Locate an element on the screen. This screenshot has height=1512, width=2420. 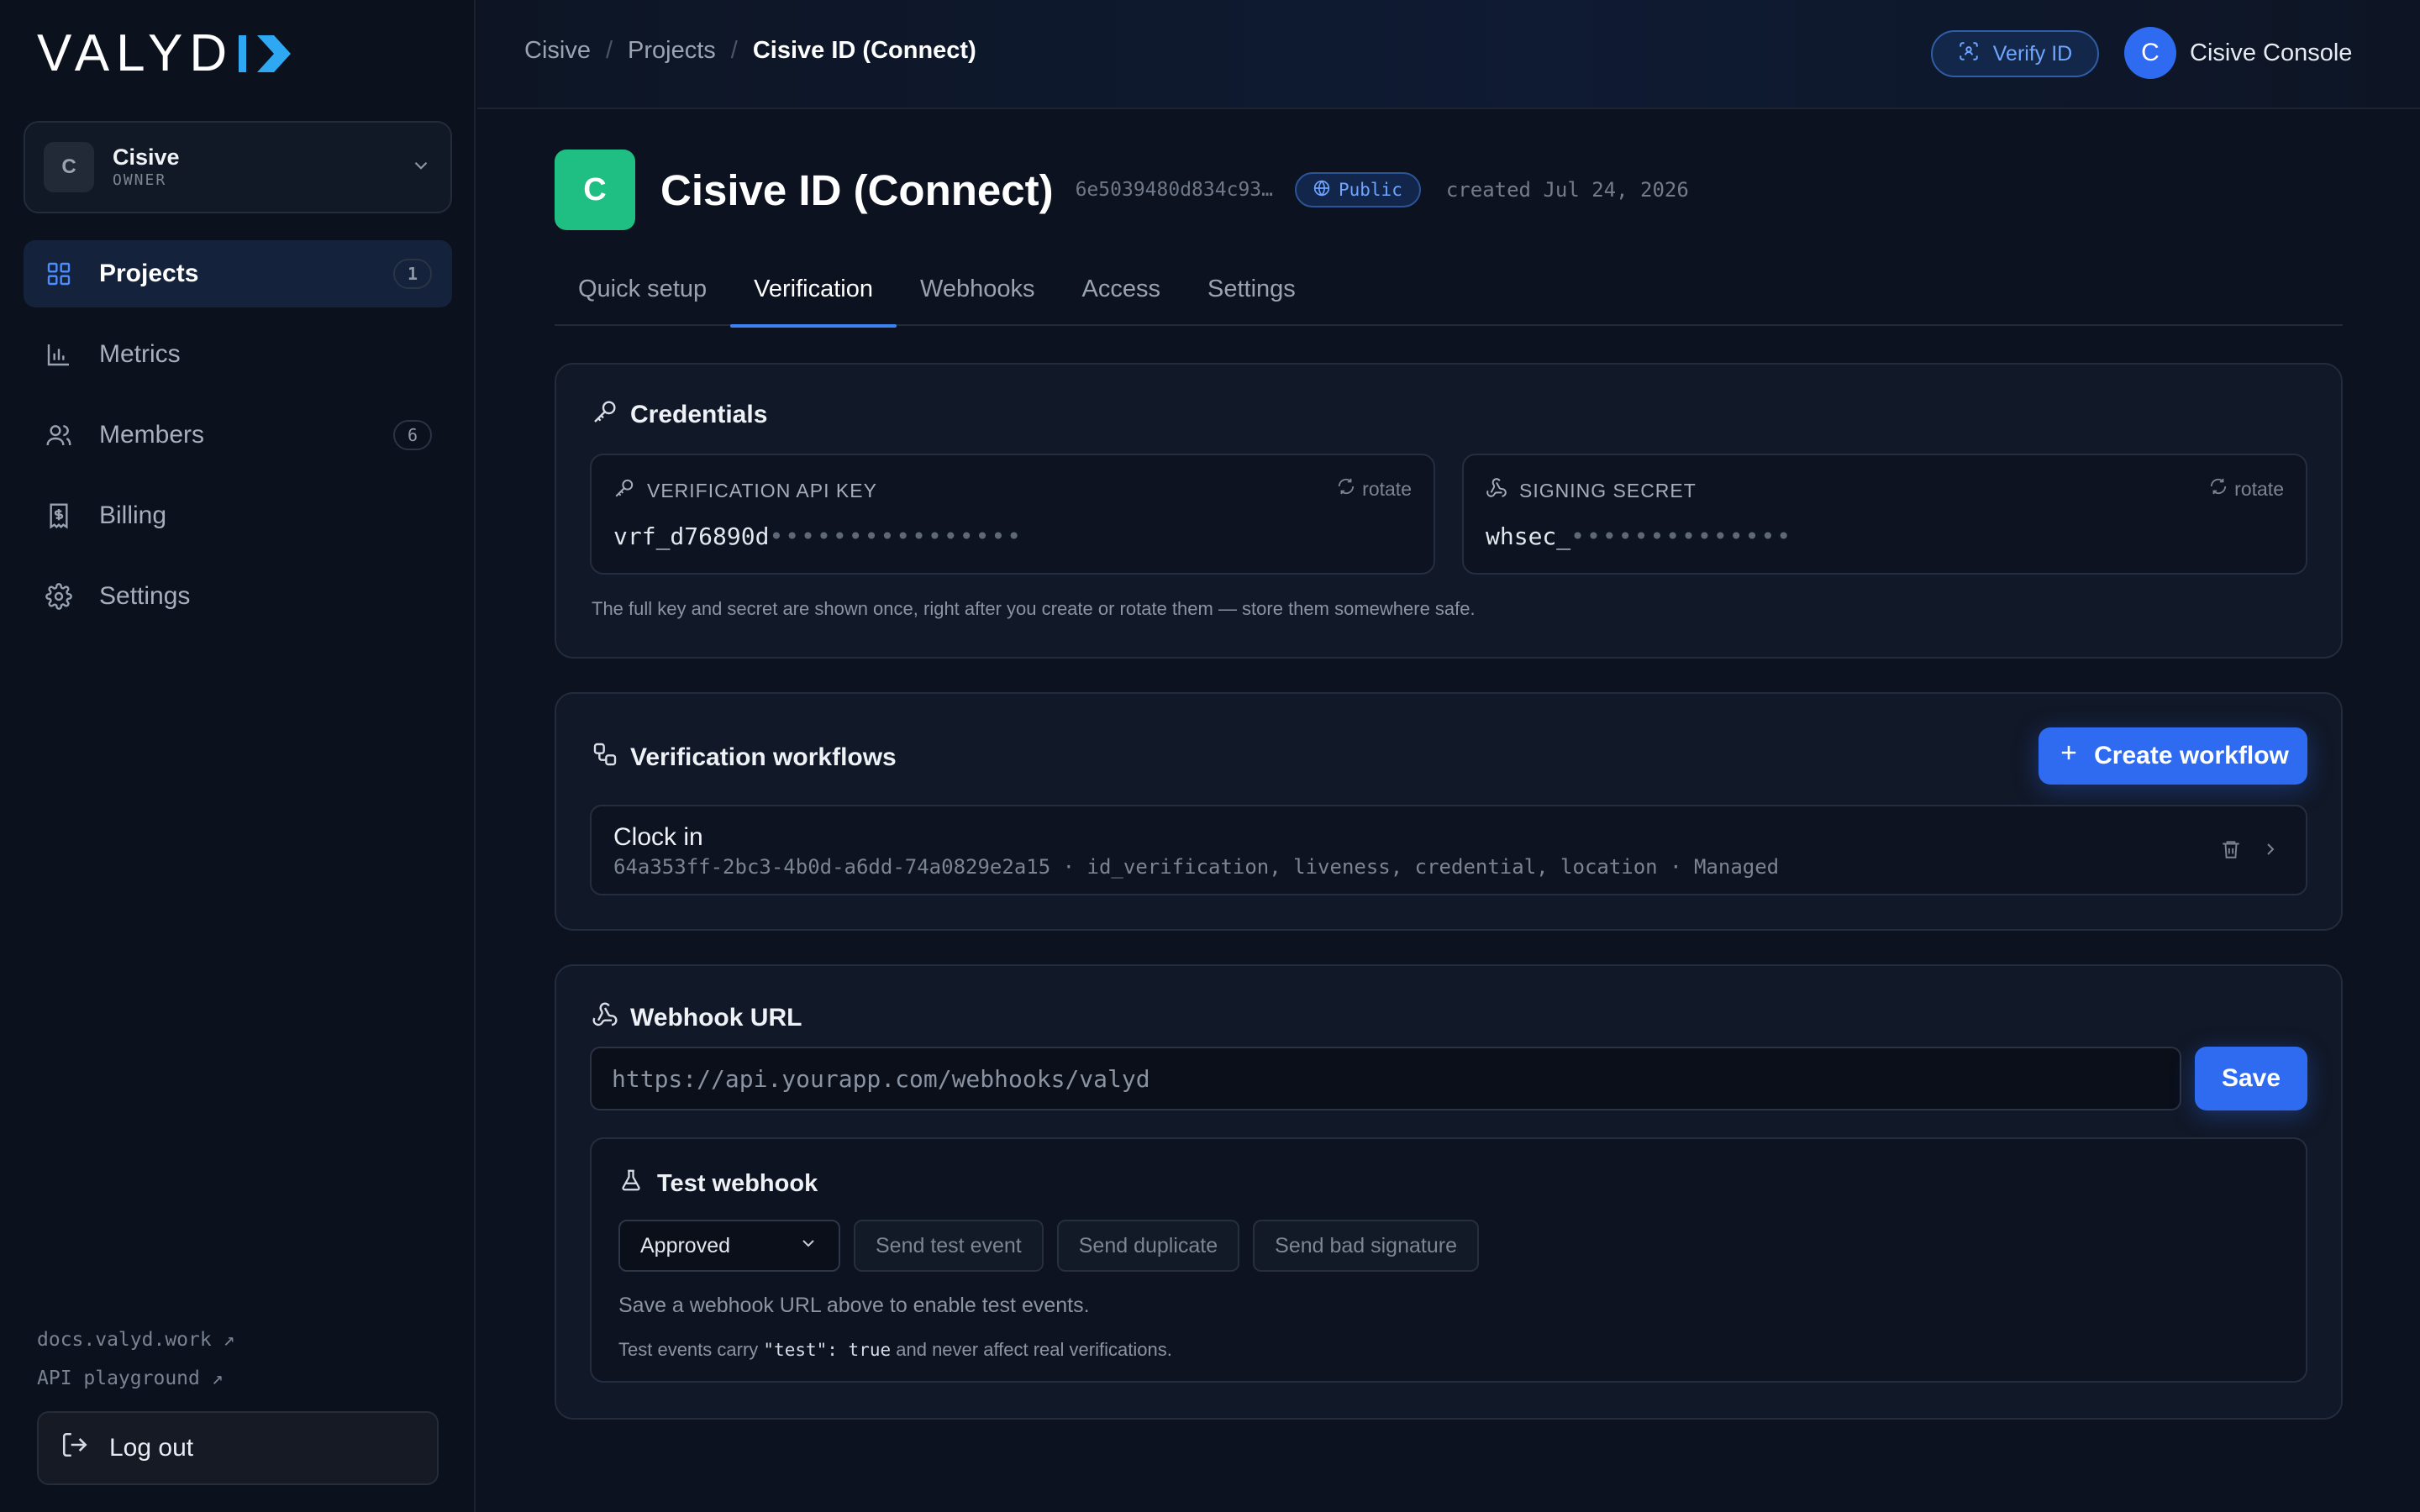
breadcrumb-org: Cisive is located at coordinates (557, 51).